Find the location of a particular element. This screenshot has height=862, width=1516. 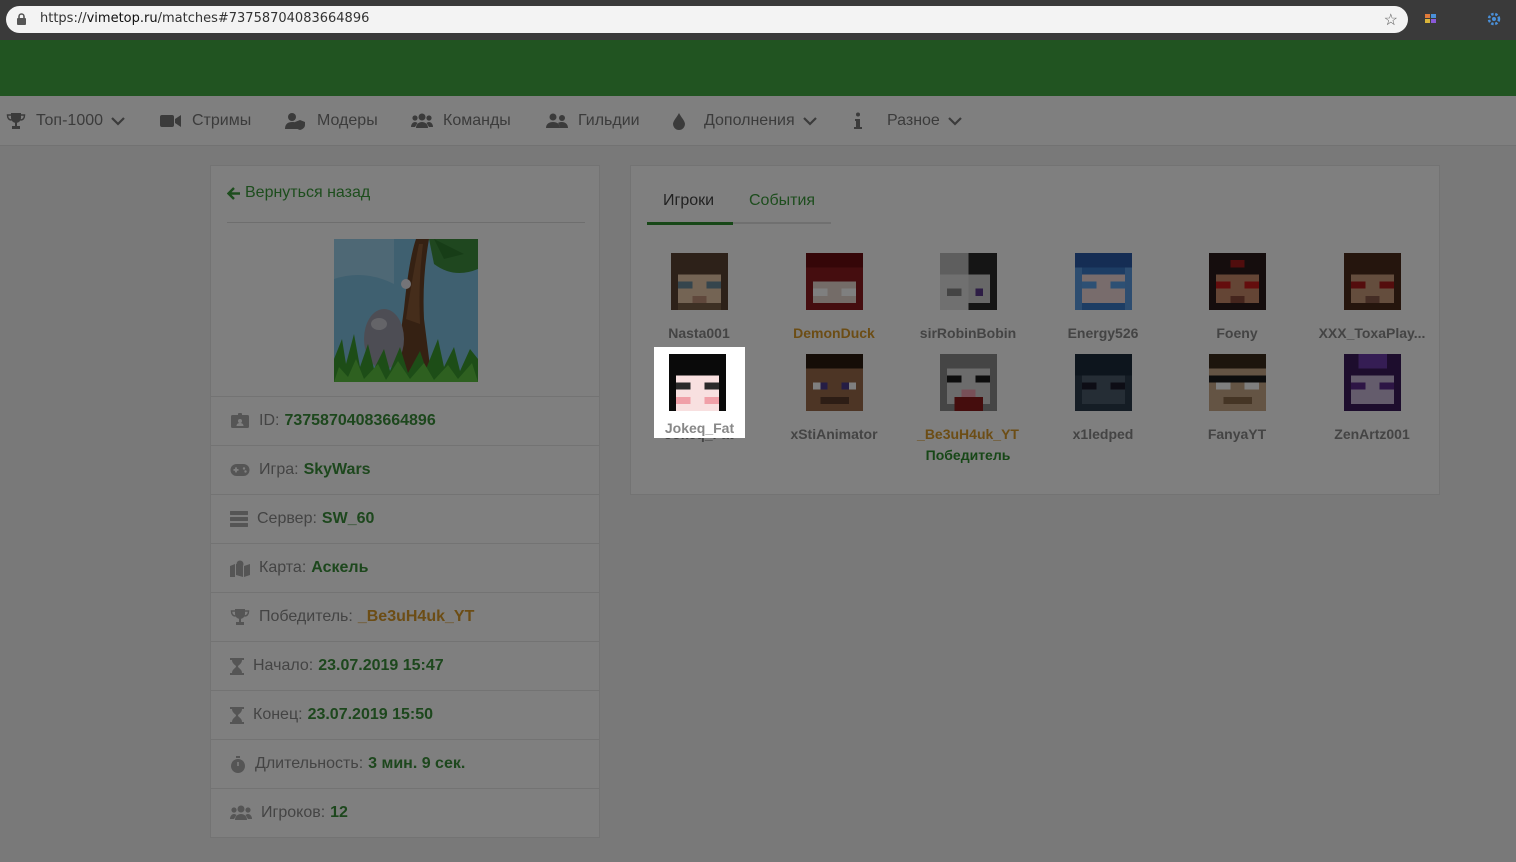

player-card: x1ledped is located at coordinates (1103, 404).